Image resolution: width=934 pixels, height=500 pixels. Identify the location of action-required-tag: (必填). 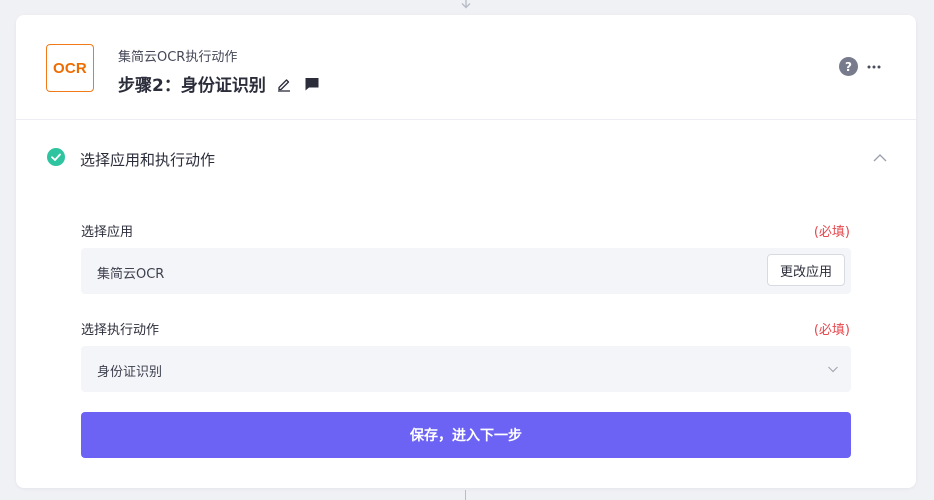
(831, 330).